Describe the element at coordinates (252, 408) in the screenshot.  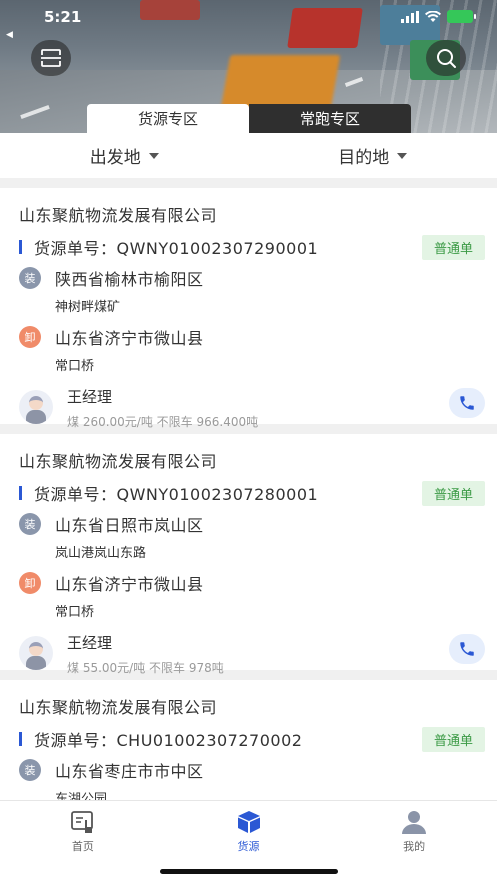
I see `contact-row: 王经理 煤 260.00元/吨 不限车 966.400吨` at that location.